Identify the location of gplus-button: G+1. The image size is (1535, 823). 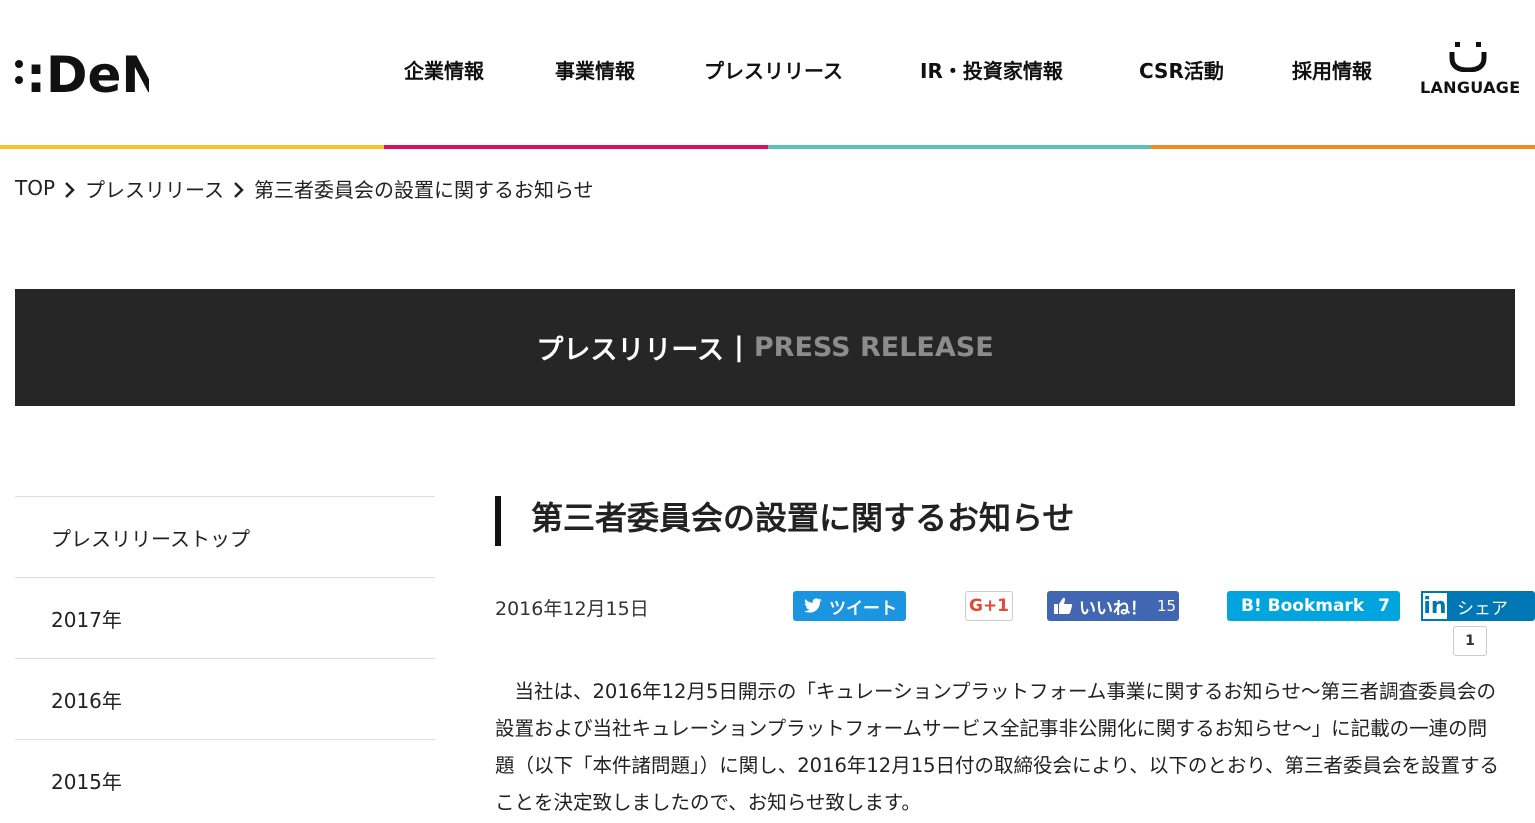
(989, 606).